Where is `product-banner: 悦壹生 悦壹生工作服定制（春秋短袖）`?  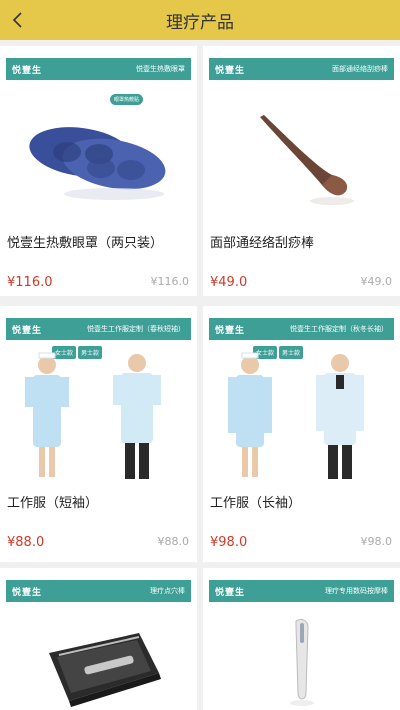 product-banner: 悦壹生 悦壹生工作服定制（春秋短袖） is located at coordinates (98, 329).